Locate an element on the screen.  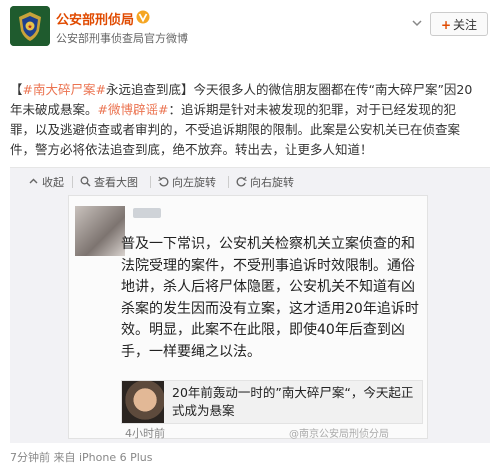
rotate-right-label: 向右旋转 is located at coordinates (272, 182).